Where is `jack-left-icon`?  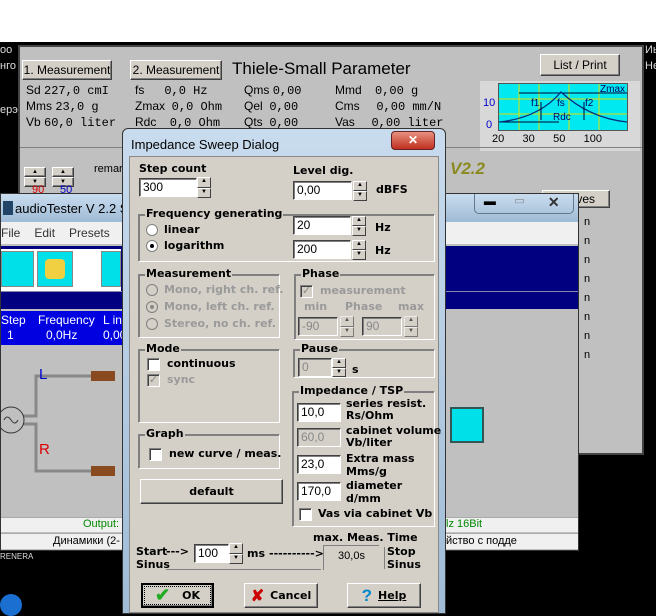
jack-left-icon is located at coordinates (103, 376).